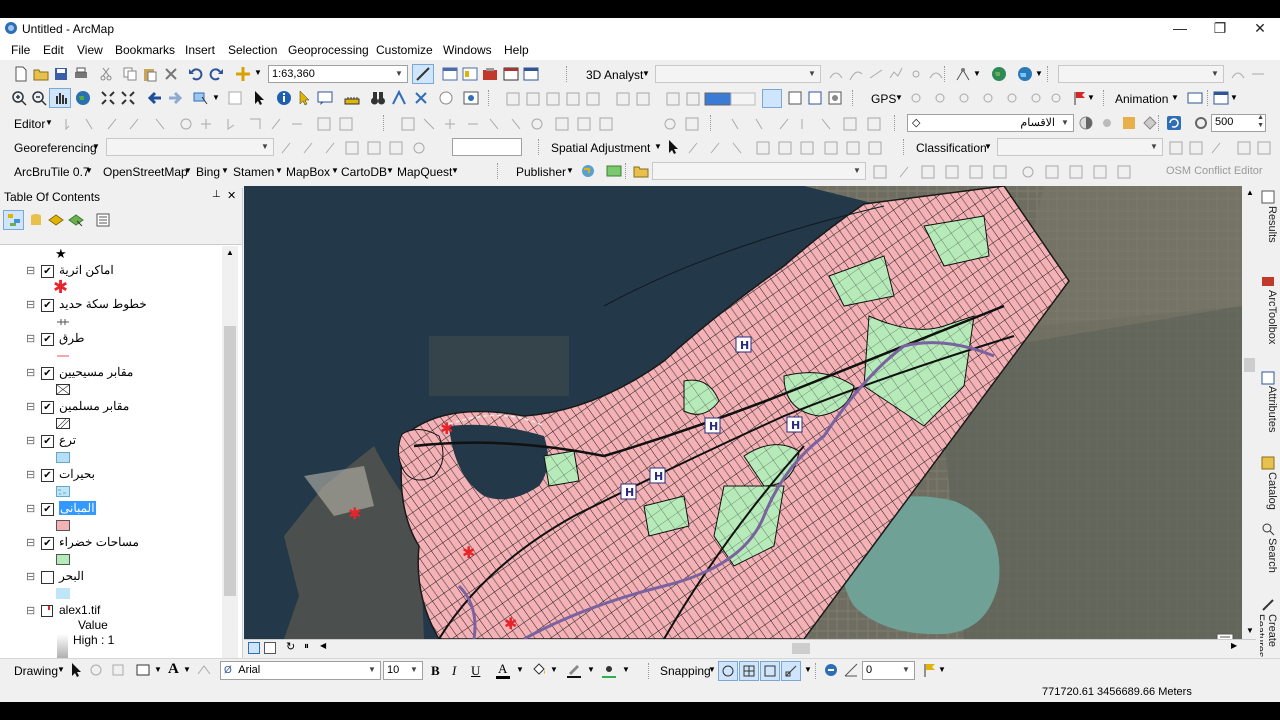 The height and width of the screenshot is (720, 1280). Describe the element at coordinates (175, 98) in the screenshot. I see `forward-arrow-icon` at that location.